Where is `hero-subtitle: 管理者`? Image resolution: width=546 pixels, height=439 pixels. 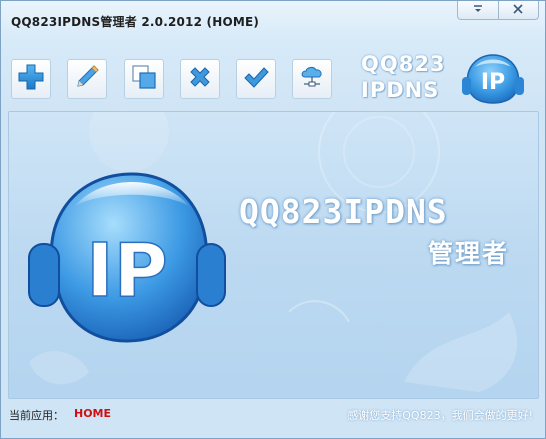
hero-subtitle: 管理者 is located at coordinates (469, 253).